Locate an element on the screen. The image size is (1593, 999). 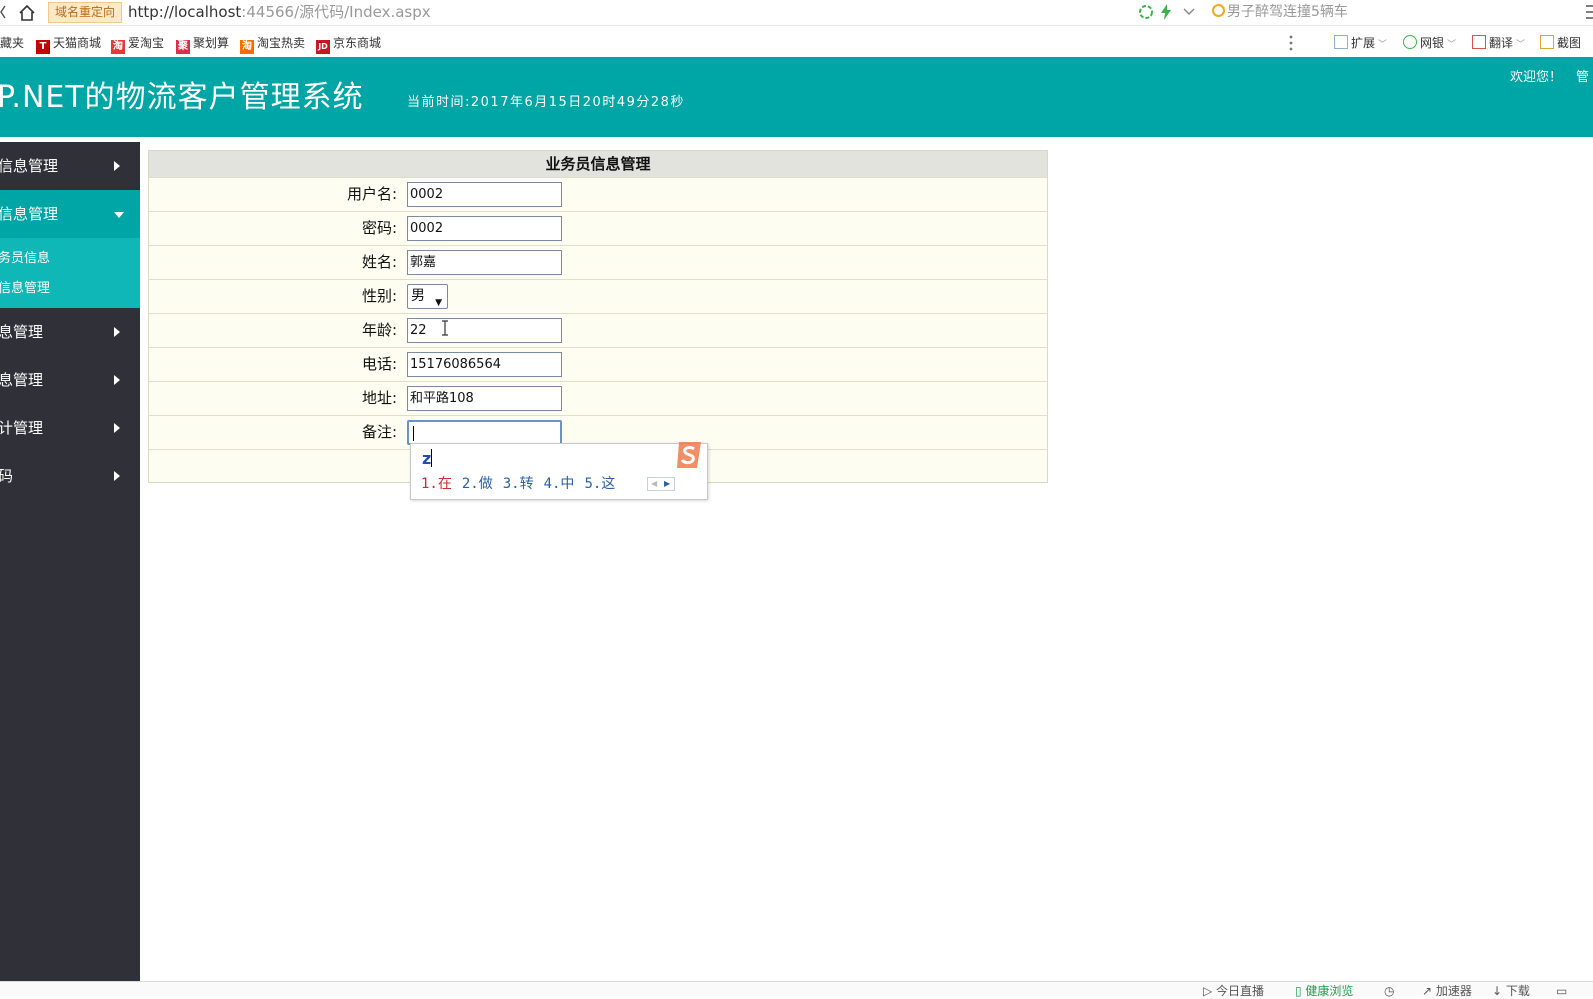
bookmark-folder: 藏夹 is located at coordinates (12, 43).